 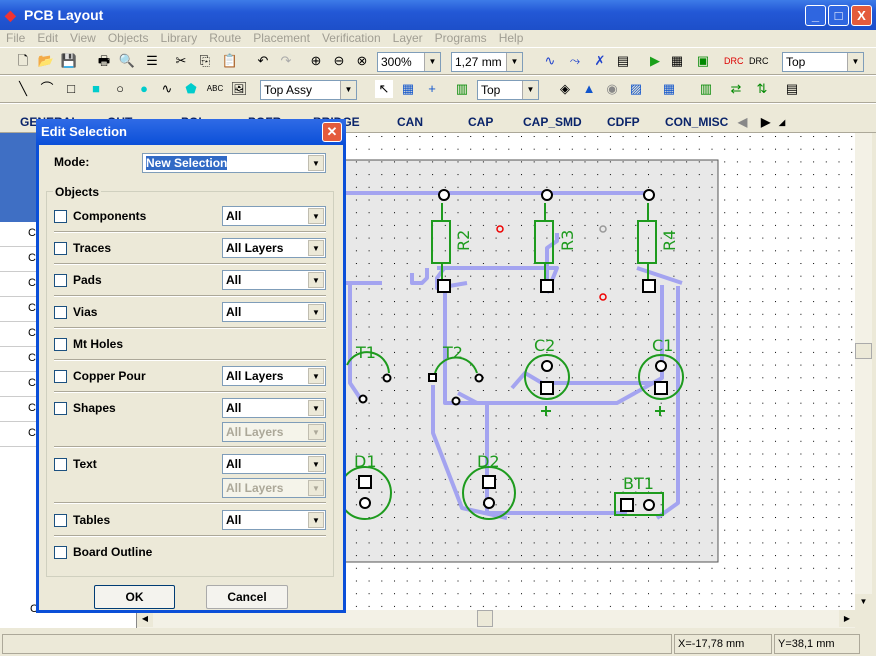 What do you see at coordinates (230, 61) in the screenshot?
I see `paste-icon: 📋` at bounding box center [230, 61].